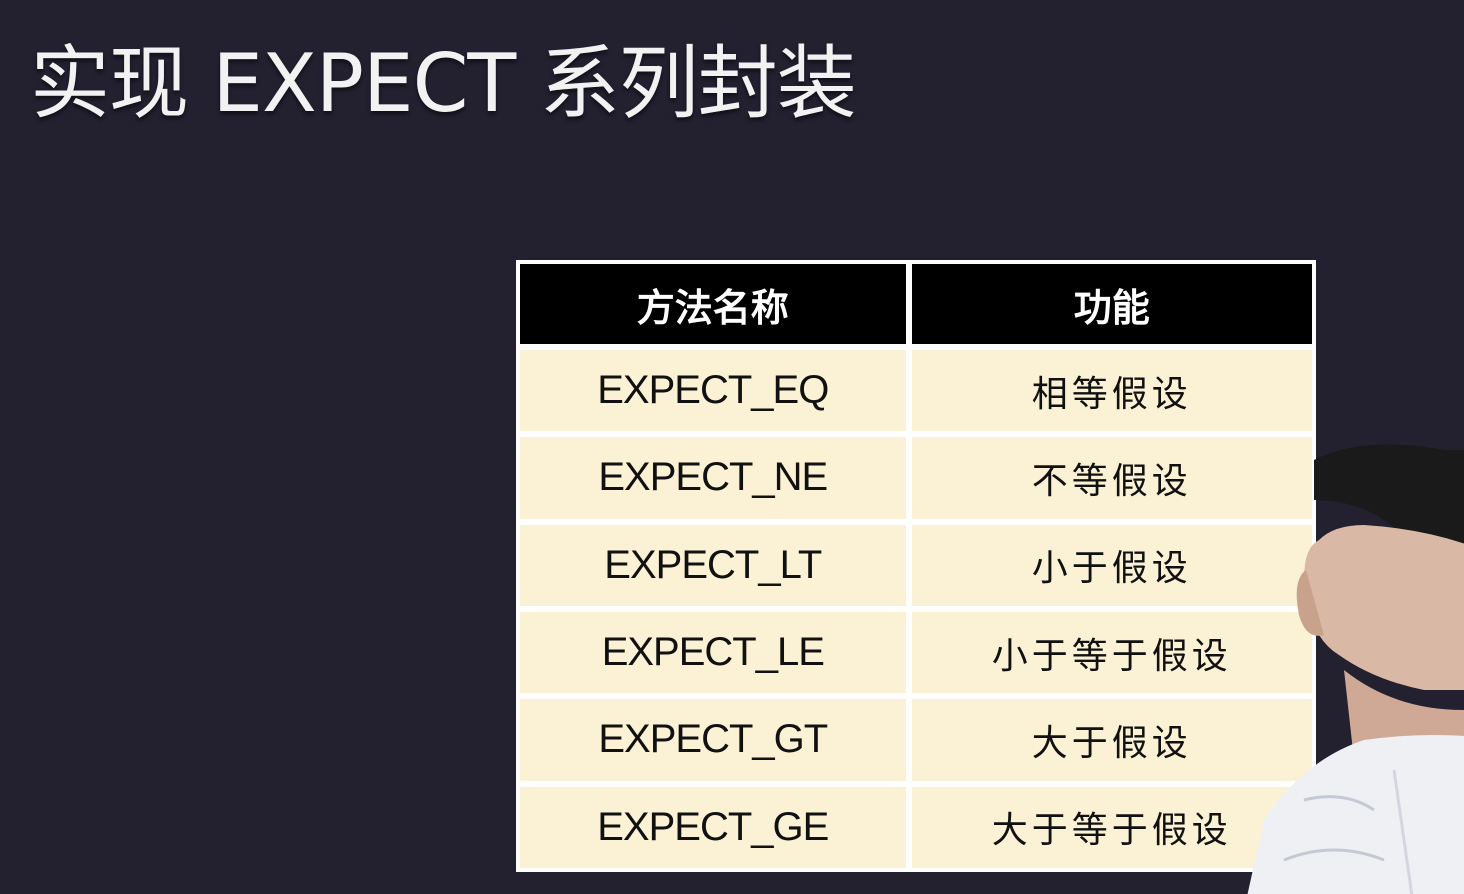  What do you see at coordinates (1111, 304) in the screenshot?
I see `header-function: 功能` at bounding box center [1111, 304].